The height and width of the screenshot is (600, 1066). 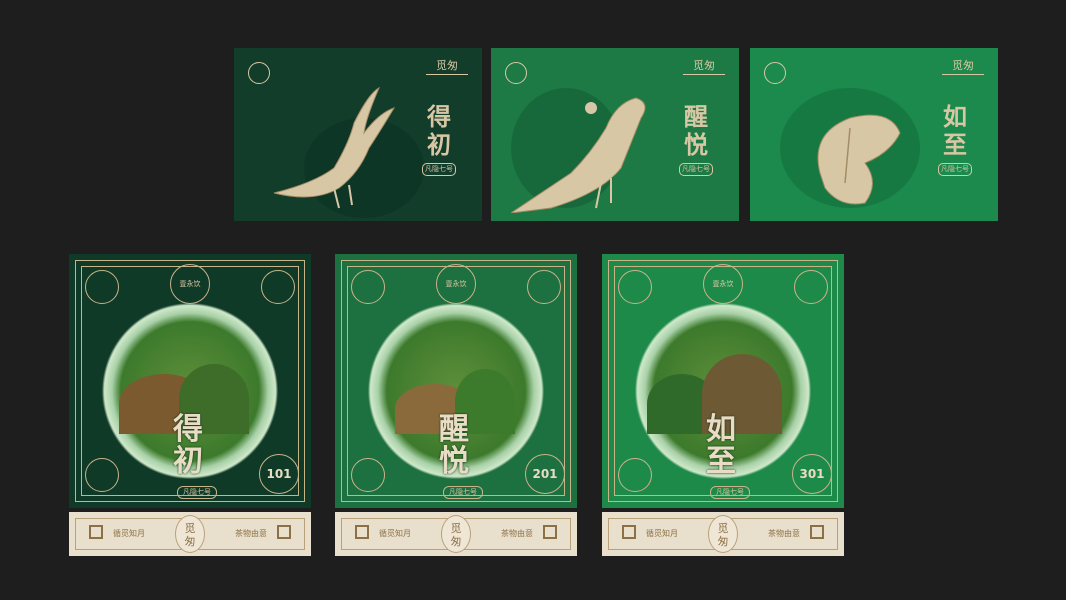 I want to click on tile-title: 如至 凡隐七号, so click(x=955, y=139).